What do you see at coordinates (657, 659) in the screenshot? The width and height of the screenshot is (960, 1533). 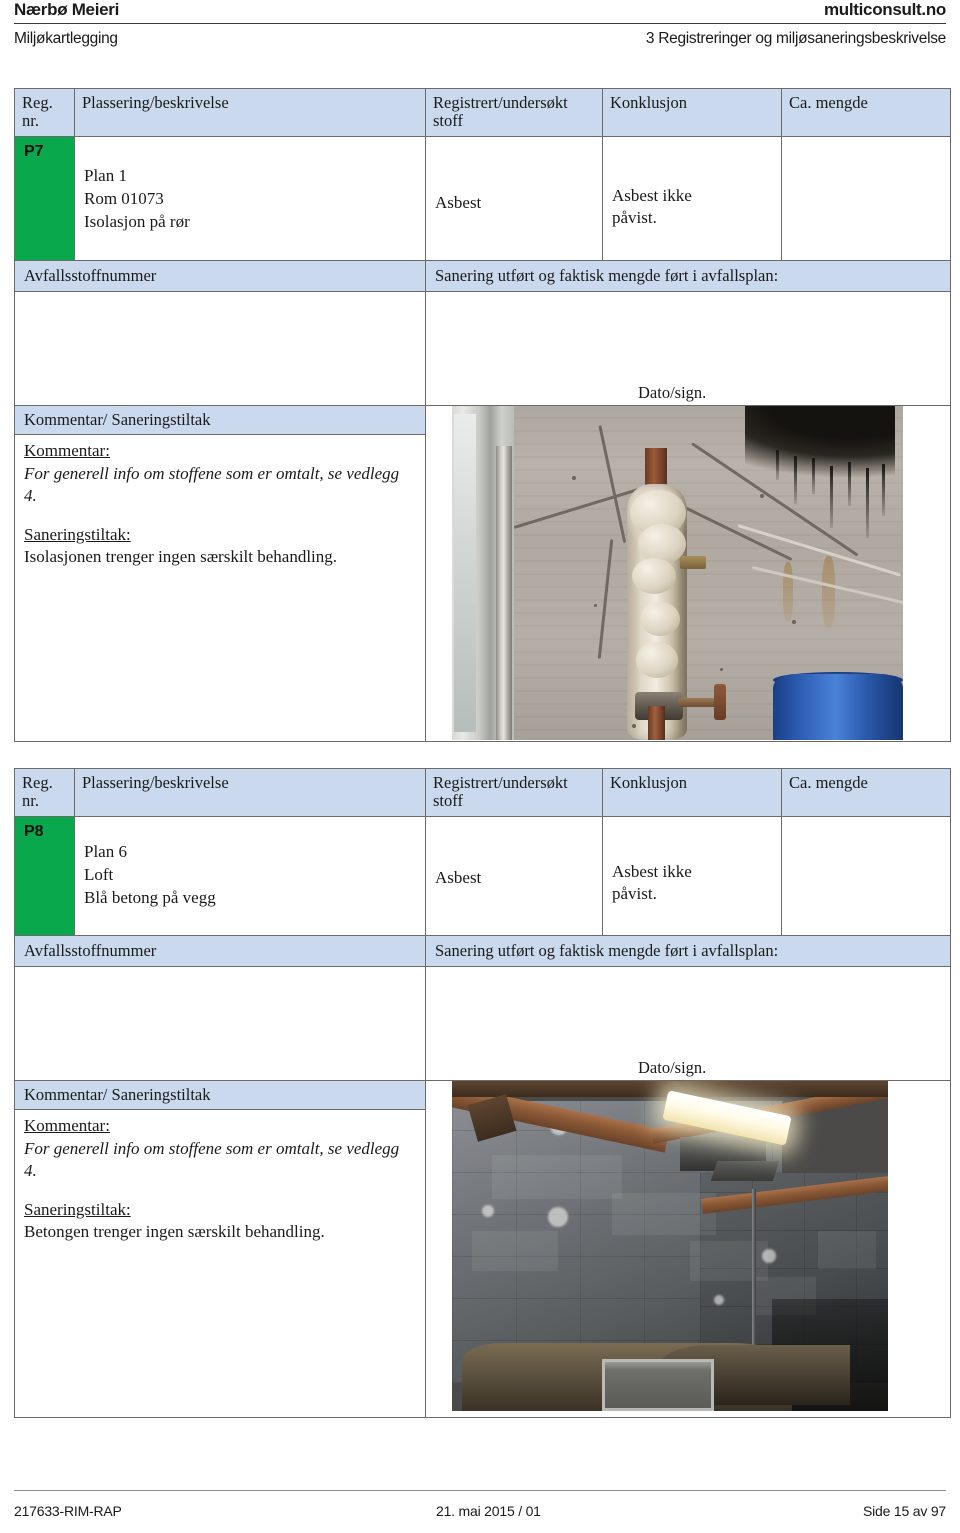 I see `photo-insulation-lump` at bounding box center [657, 659].